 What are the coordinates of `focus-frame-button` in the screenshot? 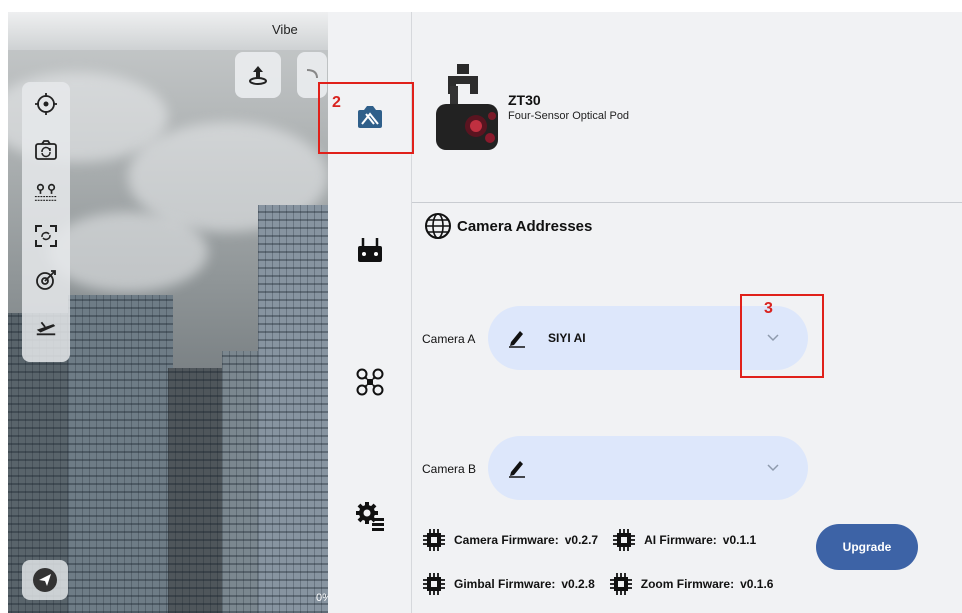 It's located at (46, 236).